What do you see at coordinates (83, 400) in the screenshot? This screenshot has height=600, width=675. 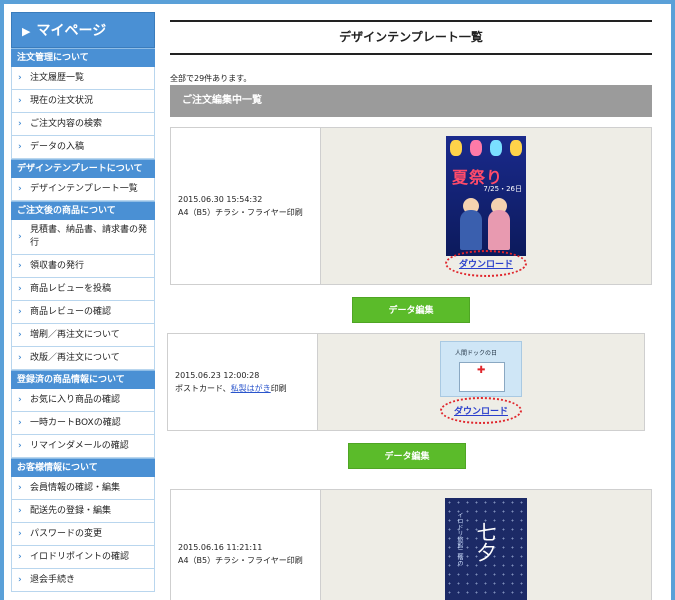 I see `sidebar-item-favorites: › お気に入り商品の確認` at bounding box center [83, 400].